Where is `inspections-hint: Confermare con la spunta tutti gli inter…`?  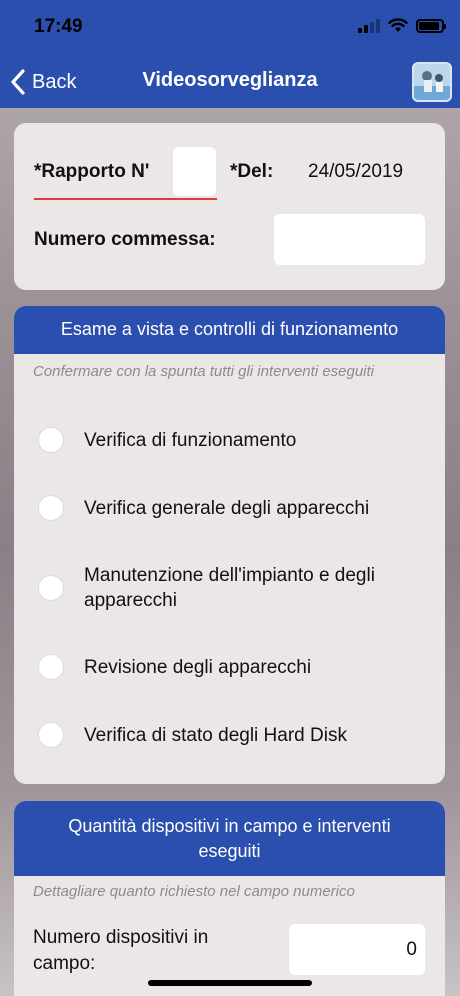
inspections-hint: Confermare con la spunta tutti gli inter… is located at coordinates (204, 371).